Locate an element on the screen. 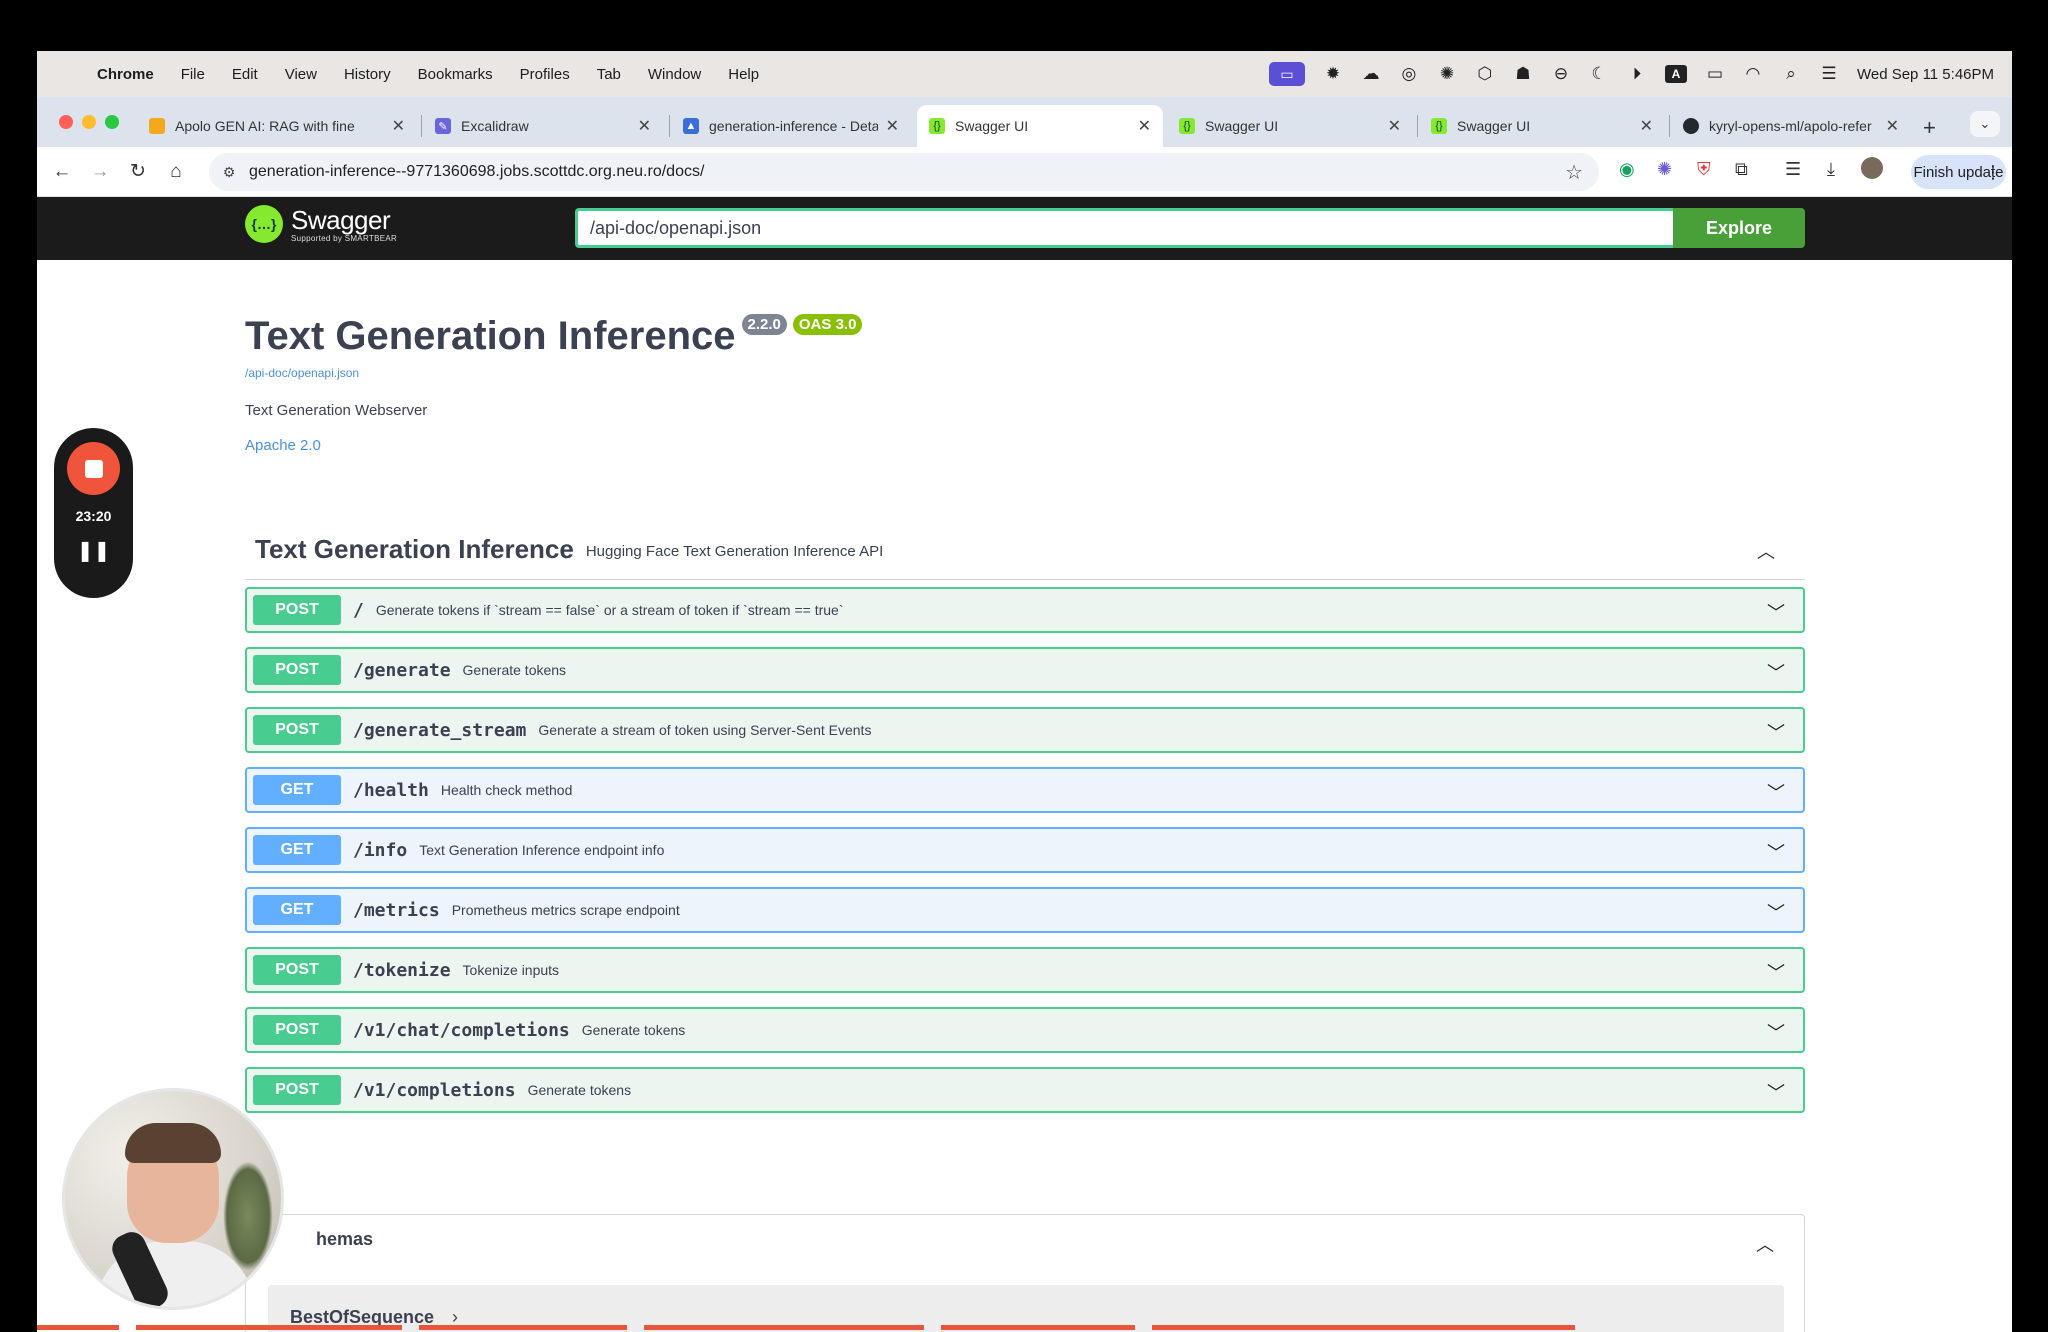  control-center-icon: ☰ is located at coordinates (1829, 74).